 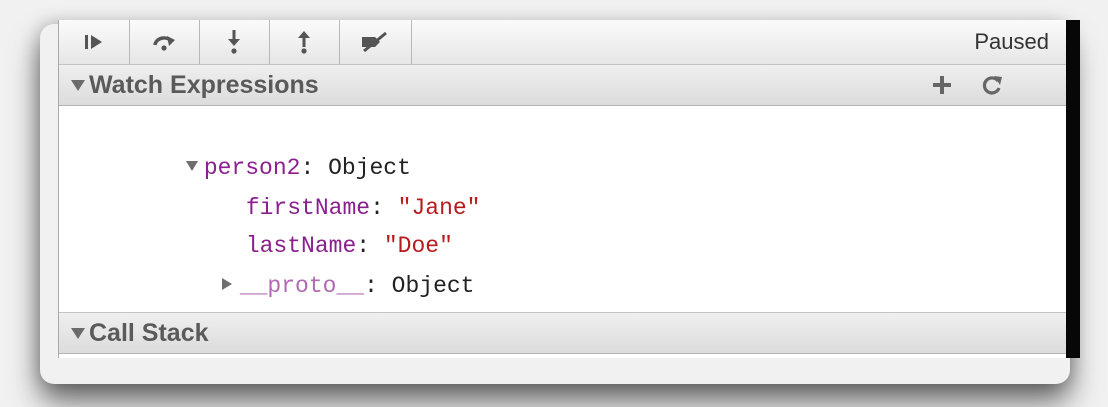 What do you see at coordinates (1011, 41) in the screenshot?
I see `debugger-status: Paused` at bounding box center [1011, 41].